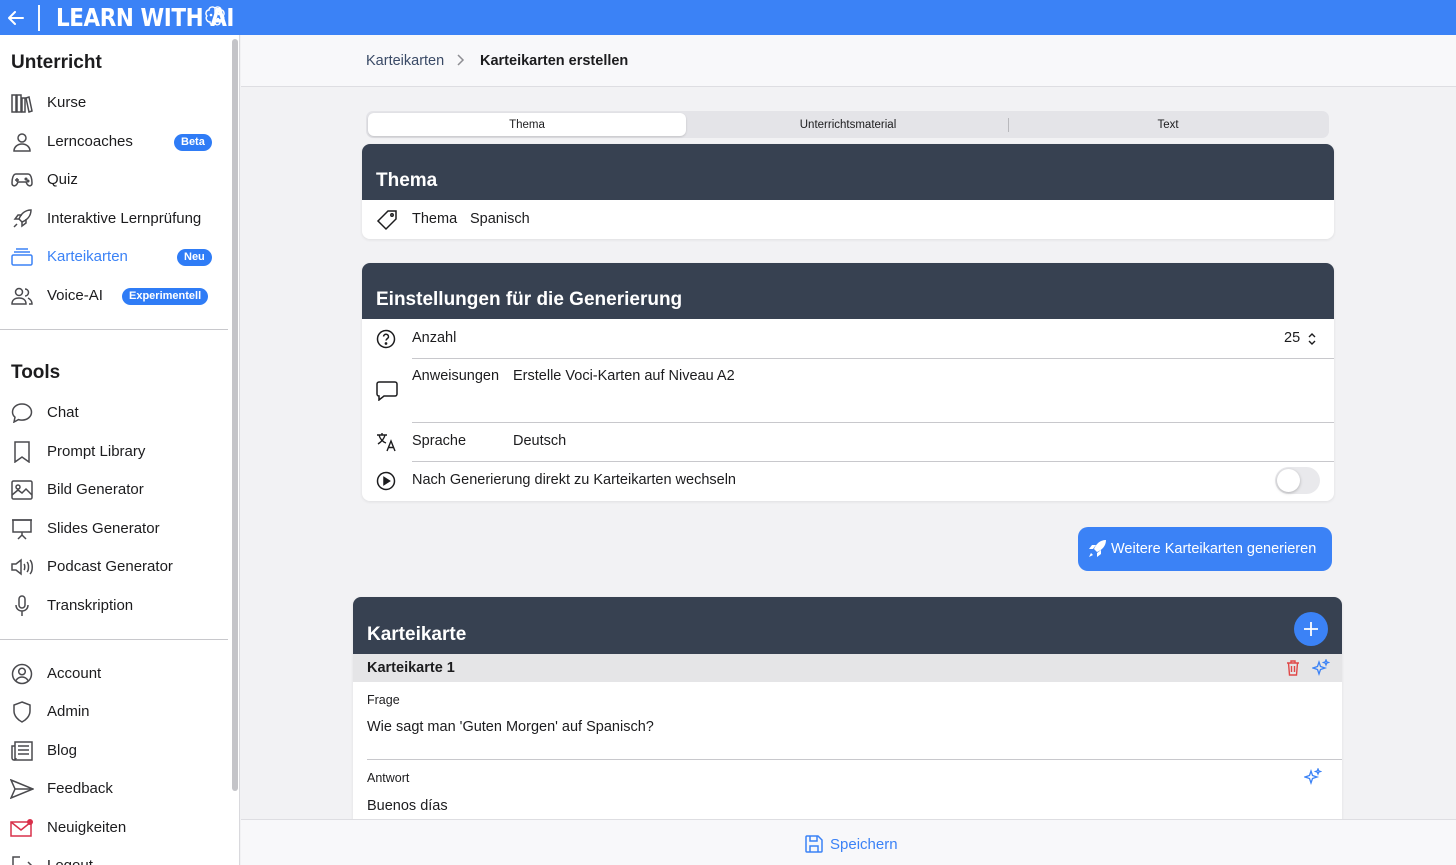 This screenshot has width=1456, height=865. Describe the element at coordinates (193, 142) in the screenshot. I see `beta-badge: Beta` at that location.